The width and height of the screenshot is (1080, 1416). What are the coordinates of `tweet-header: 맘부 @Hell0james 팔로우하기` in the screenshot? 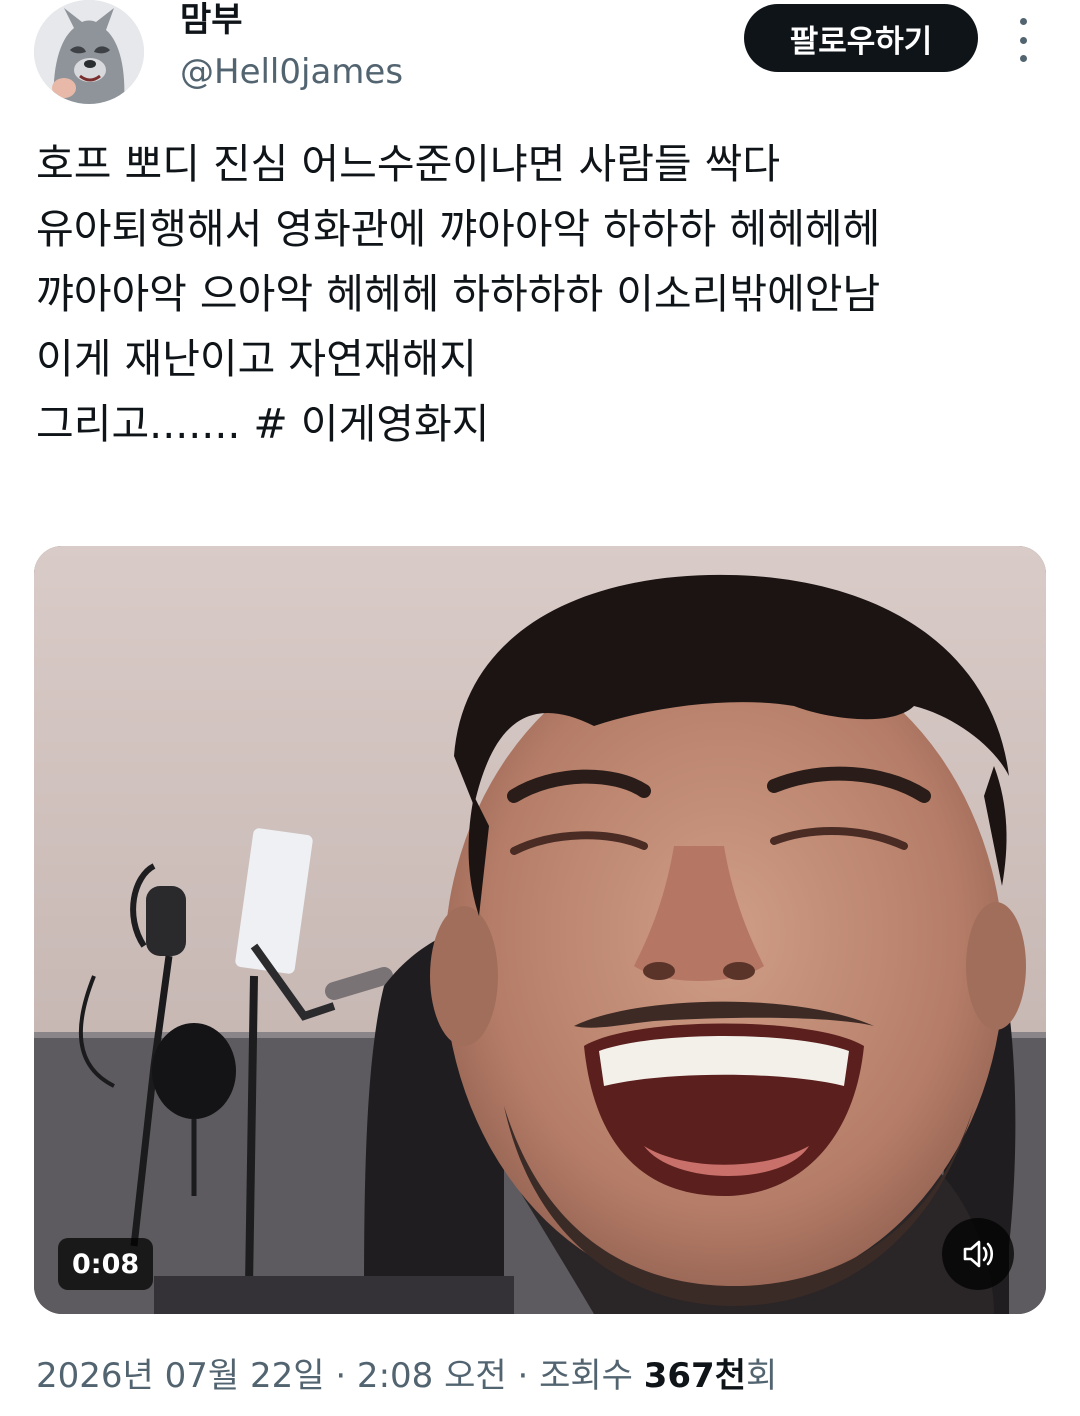 It's located at (540, 55).